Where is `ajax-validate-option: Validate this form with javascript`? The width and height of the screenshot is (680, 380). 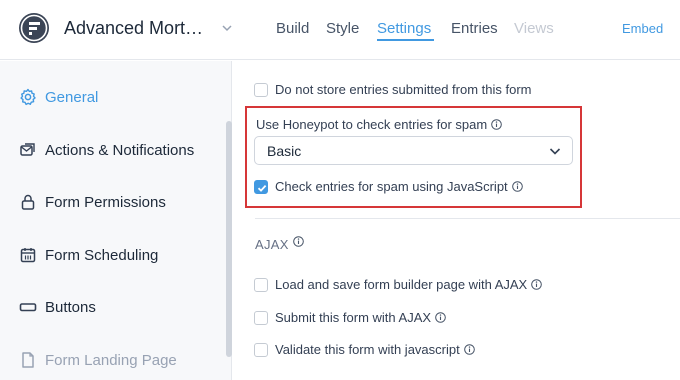 ajax-validate-option: Validate this form with javascript is located at coordinates (364, 349).